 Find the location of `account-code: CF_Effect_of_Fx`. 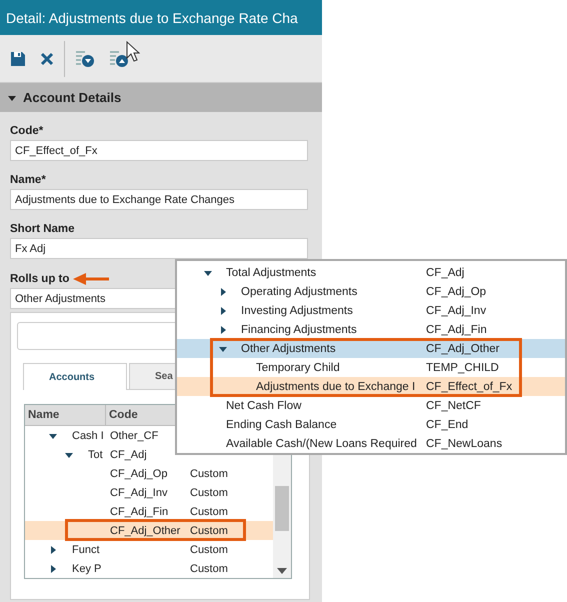

account-code: CF_Effect_of_Fx is located at coordinates (469, 386).